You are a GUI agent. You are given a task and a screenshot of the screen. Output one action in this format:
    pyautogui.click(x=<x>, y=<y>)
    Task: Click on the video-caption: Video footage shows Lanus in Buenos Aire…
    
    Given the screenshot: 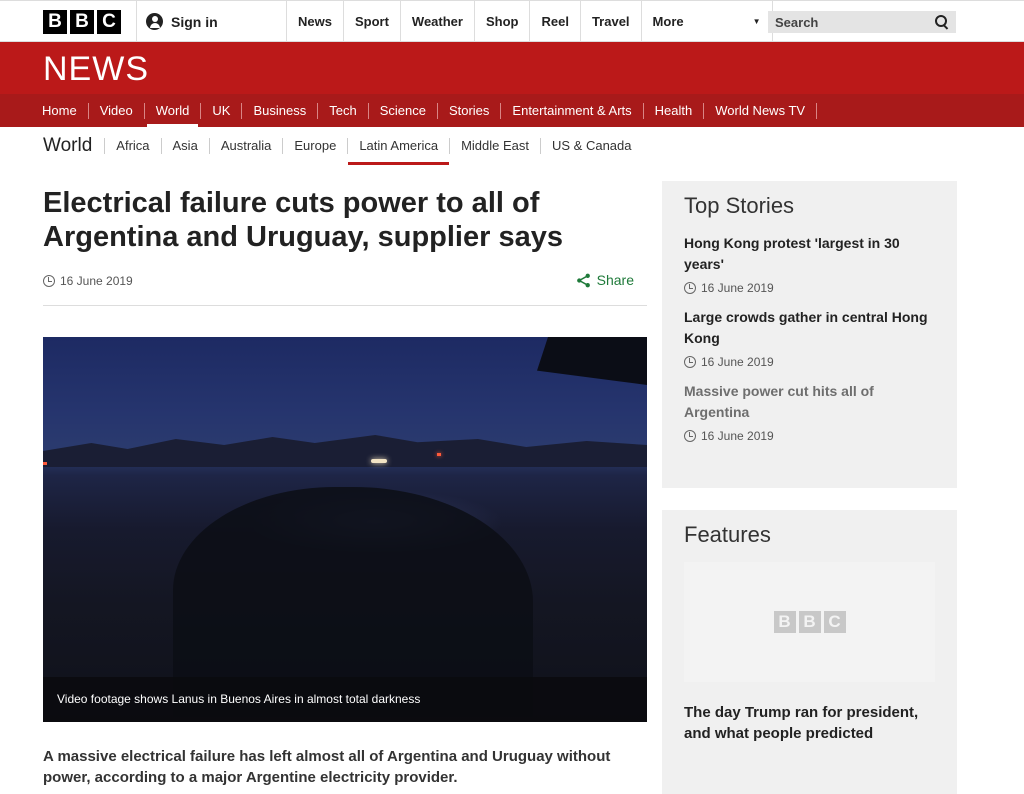 What is the action you would take?
    pyautogui.click(x=345, y=699)
    